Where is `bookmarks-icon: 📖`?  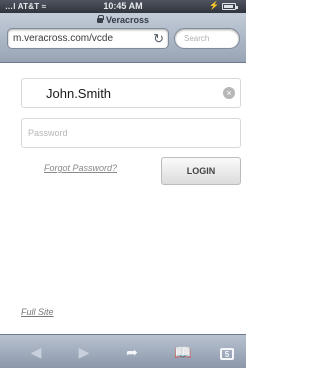
bookmarks-icon: 📖 is located at coordinates (183, 352).